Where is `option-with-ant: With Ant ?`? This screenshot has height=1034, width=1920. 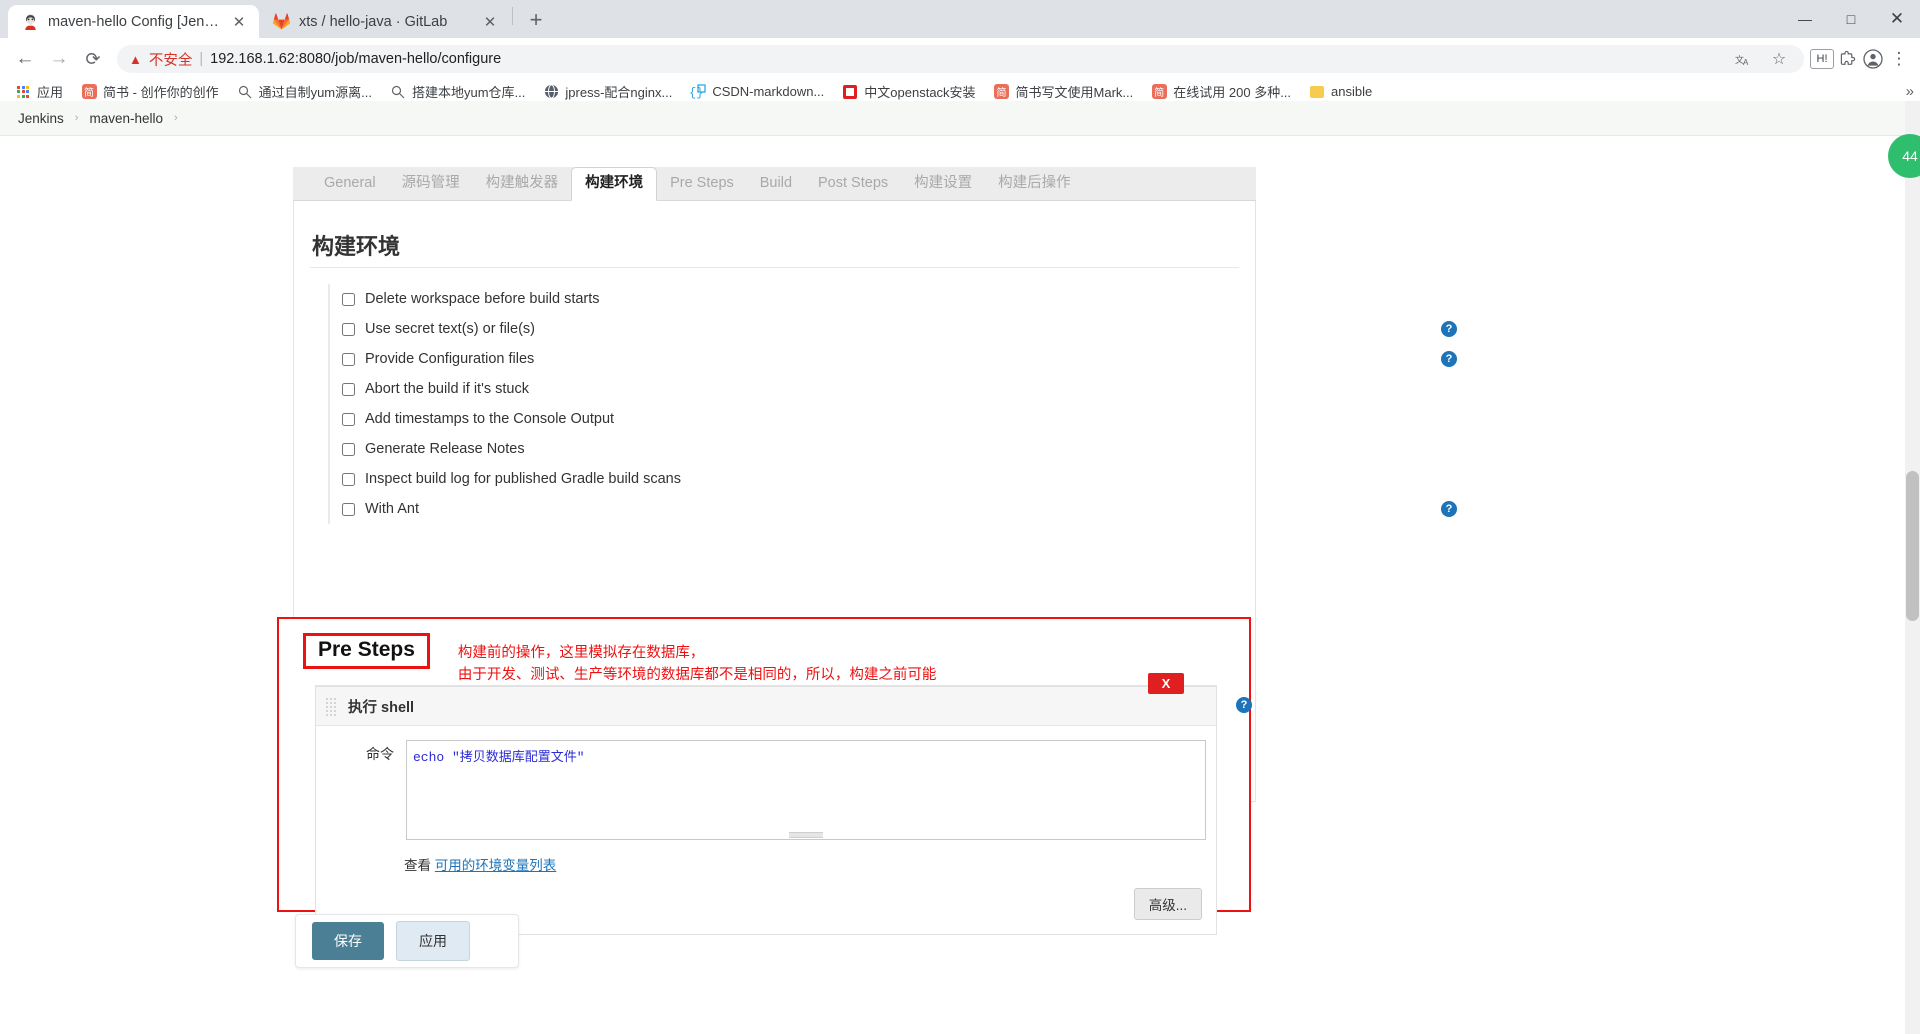
option-with-ant: With Ant ? is located at coordinates (892, 509).